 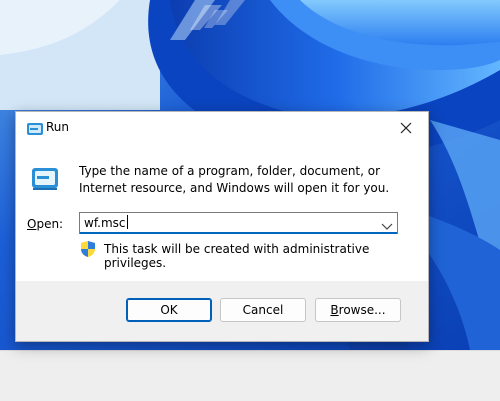 I want to click on open-label-rest: pen:, so click(x=50, y=224).